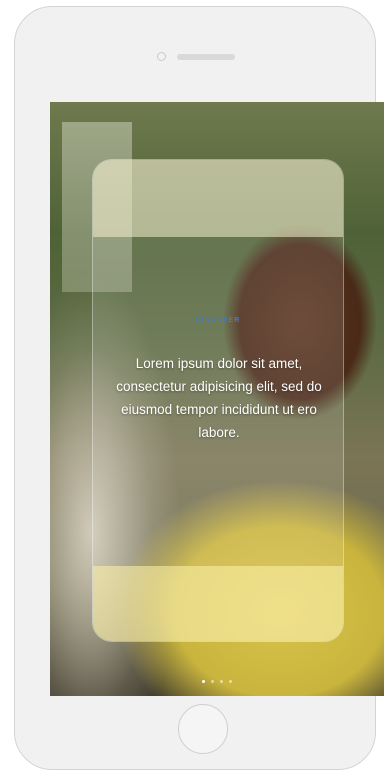  Describe the element at coordinates (218, 320) in the screenshot. I see `slide-label: DISCOVER` at that location.